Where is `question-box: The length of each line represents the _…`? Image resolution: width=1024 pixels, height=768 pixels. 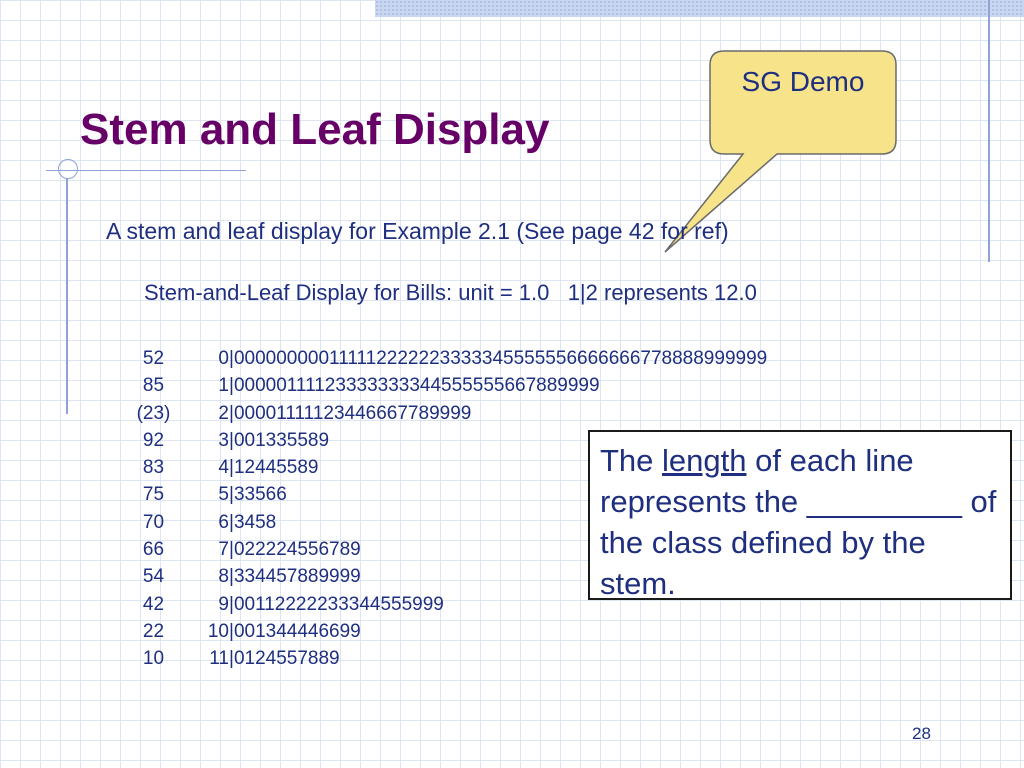 question-box: The length of each line represents the _… is located at coordinates (800, 515).